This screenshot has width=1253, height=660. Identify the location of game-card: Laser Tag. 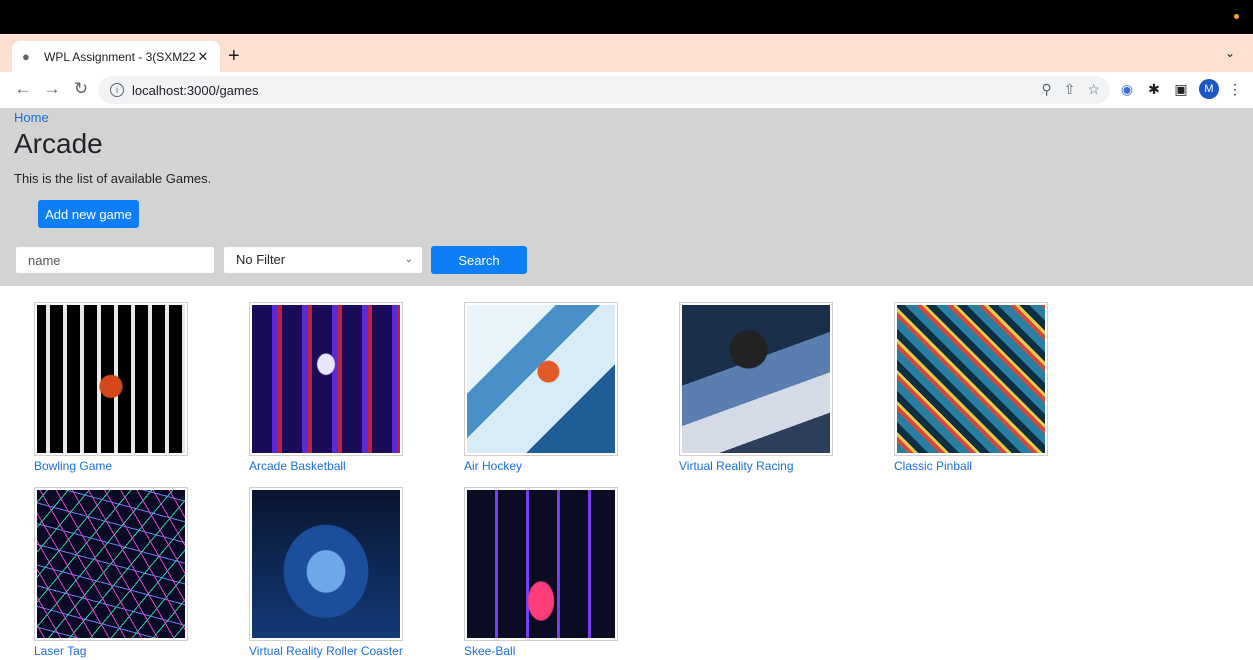
(114, 572).